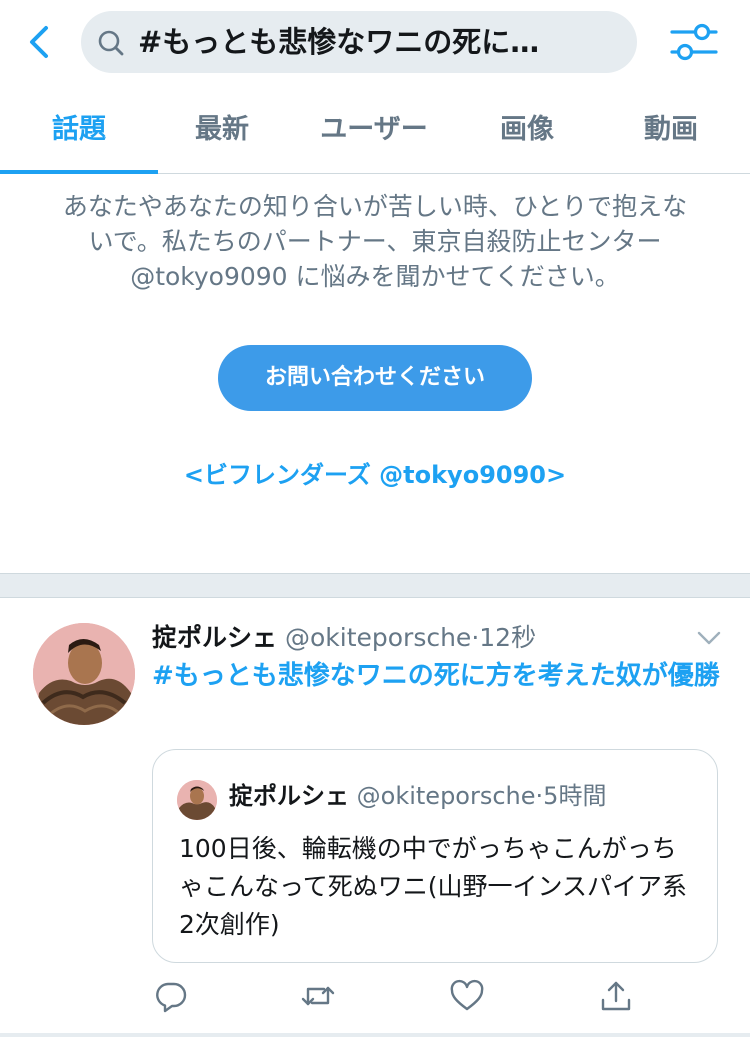  What do you see at coordinates (671, 130) in the screenshot?
I see `tab-videos: 動画` at bounding box center [671, 130].